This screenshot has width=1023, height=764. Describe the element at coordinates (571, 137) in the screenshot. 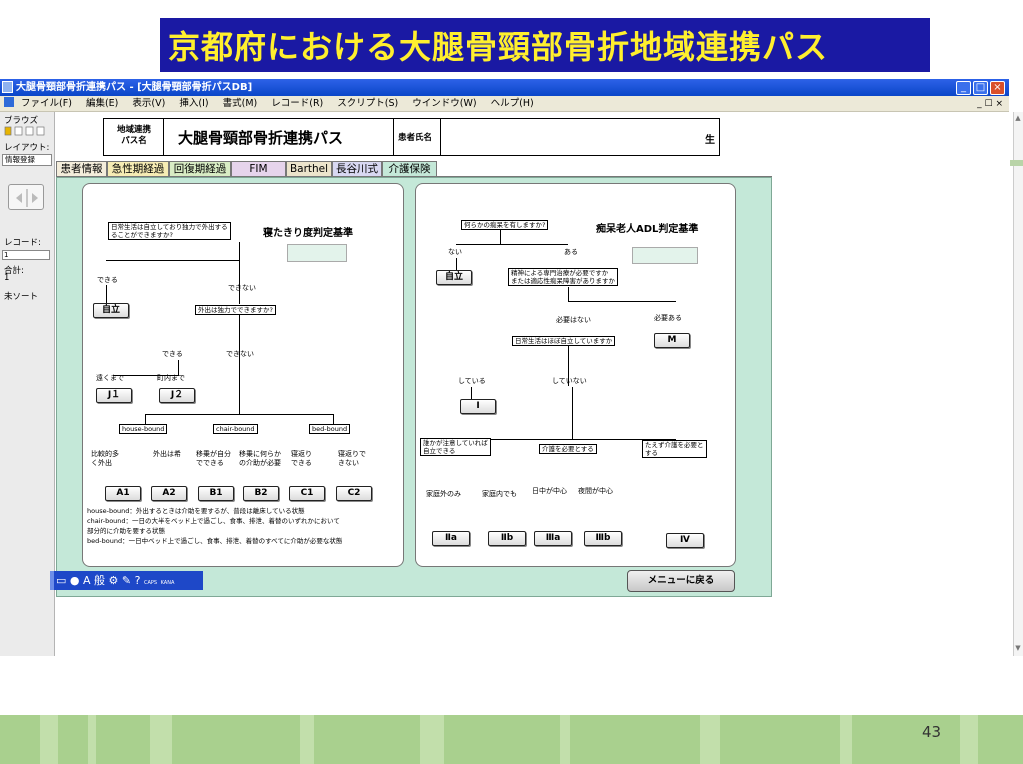

I see `patient-name-field` at that location.